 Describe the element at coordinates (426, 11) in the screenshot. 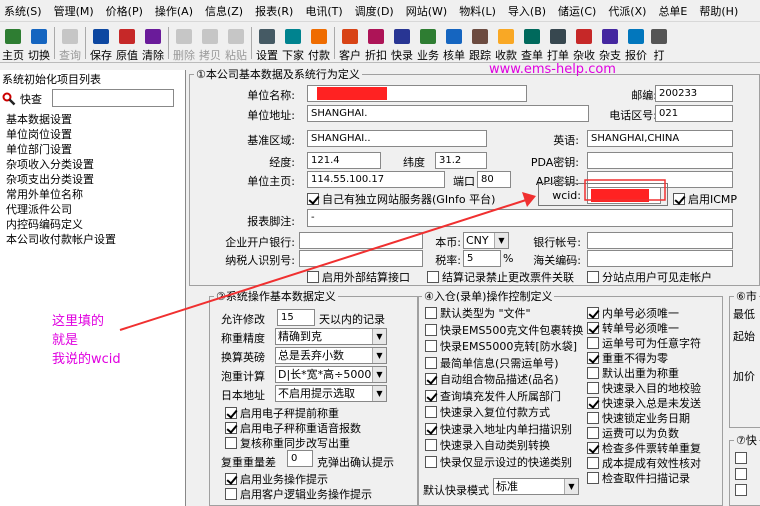

I see `menu-item-8: 网站(W)` at that location.